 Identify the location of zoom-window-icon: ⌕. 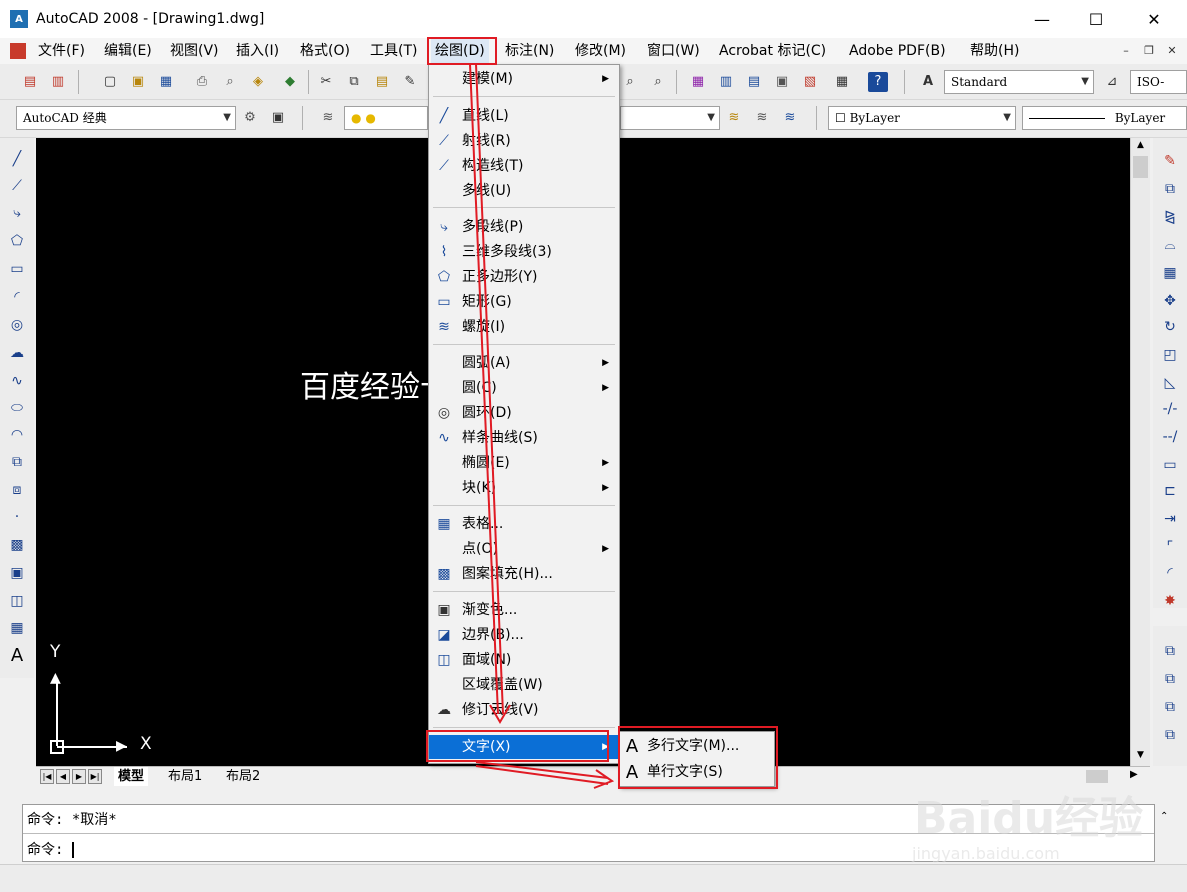
(630, 82).